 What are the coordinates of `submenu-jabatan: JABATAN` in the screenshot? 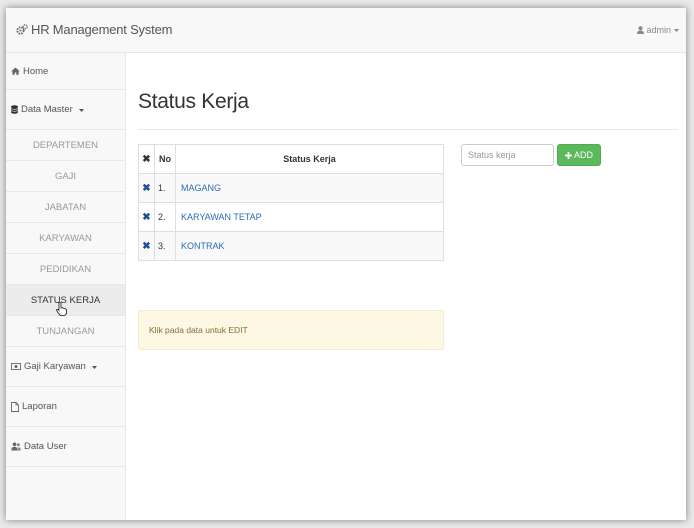 It's located at (65, 207).